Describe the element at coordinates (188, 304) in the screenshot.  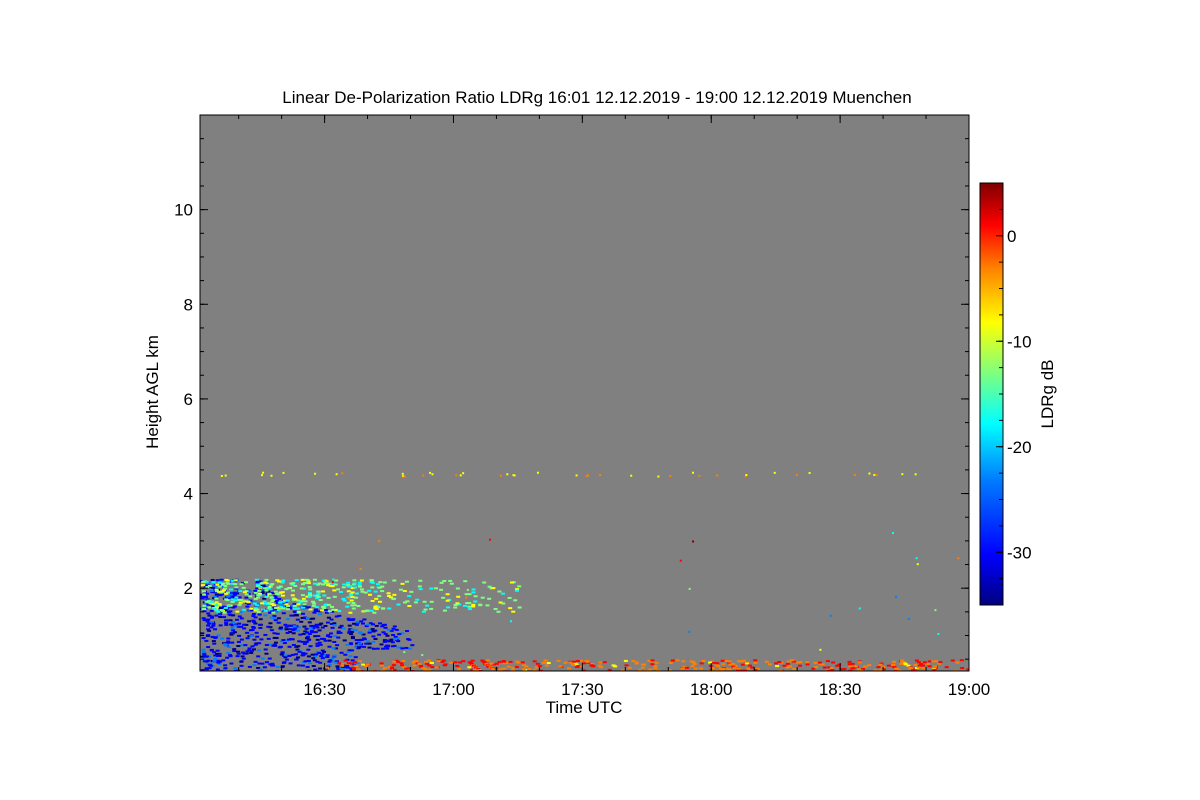
I see `y-tick-label: 8` at that location.